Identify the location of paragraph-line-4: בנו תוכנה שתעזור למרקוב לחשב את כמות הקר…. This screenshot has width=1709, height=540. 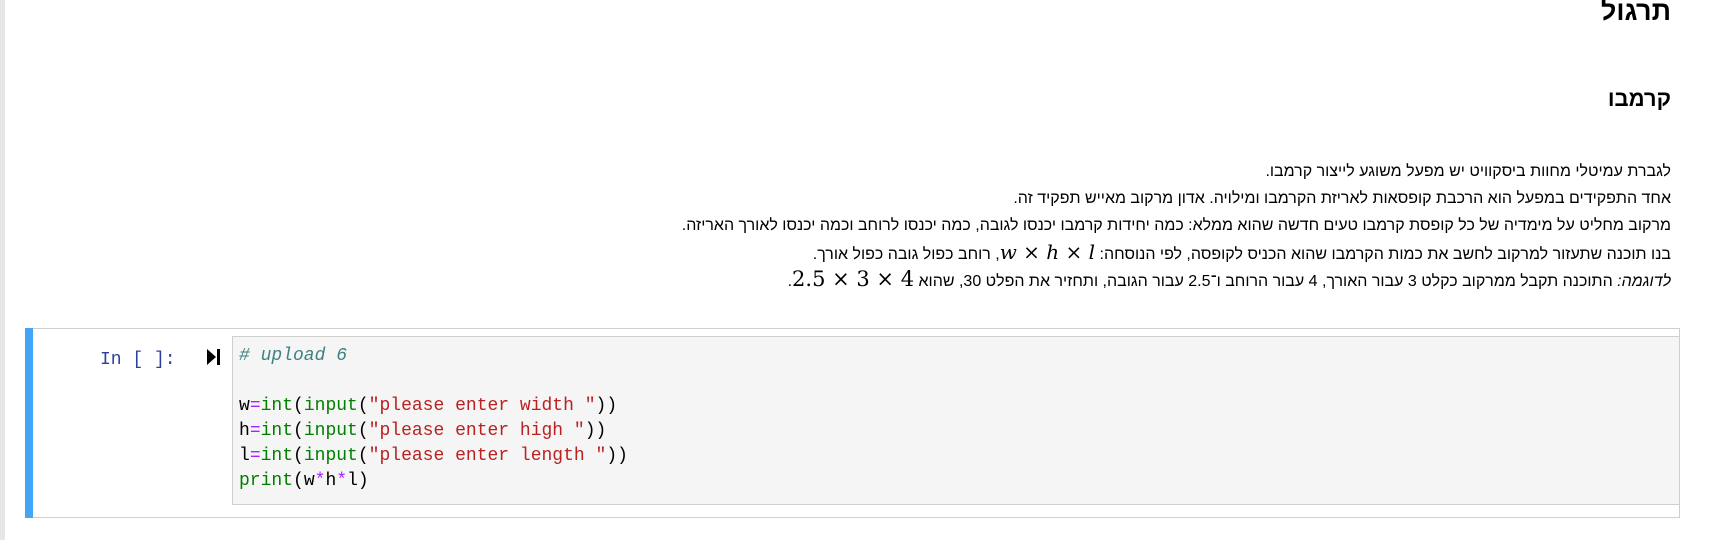
(851, 252).